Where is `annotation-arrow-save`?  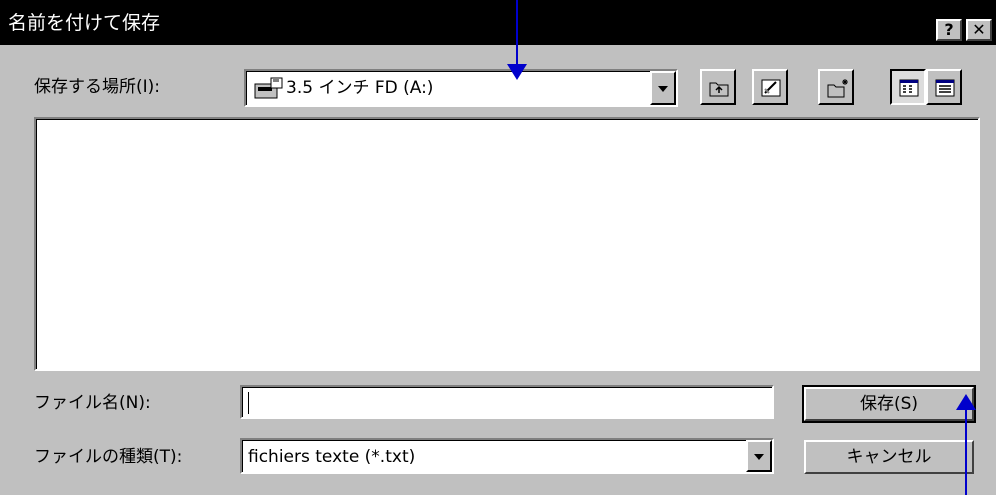
annotation-arrow-save is located at coordinates (966, 450).